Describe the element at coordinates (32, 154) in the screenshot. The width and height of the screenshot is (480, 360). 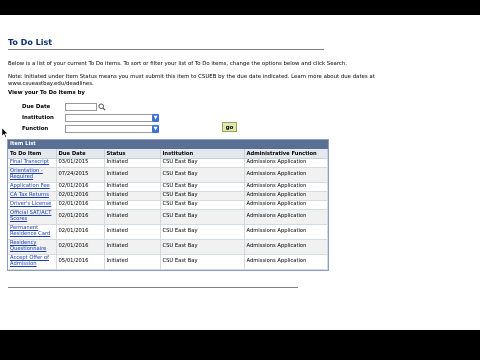
I see `col-header-item: To Do Item` at that location.